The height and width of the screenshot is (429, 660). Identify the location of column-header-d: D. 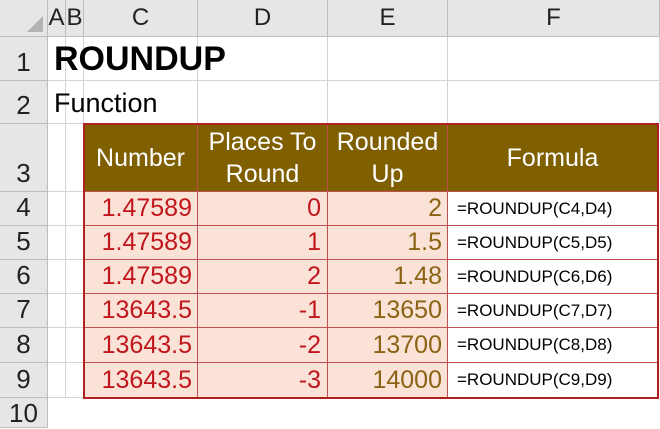
(263, 18).